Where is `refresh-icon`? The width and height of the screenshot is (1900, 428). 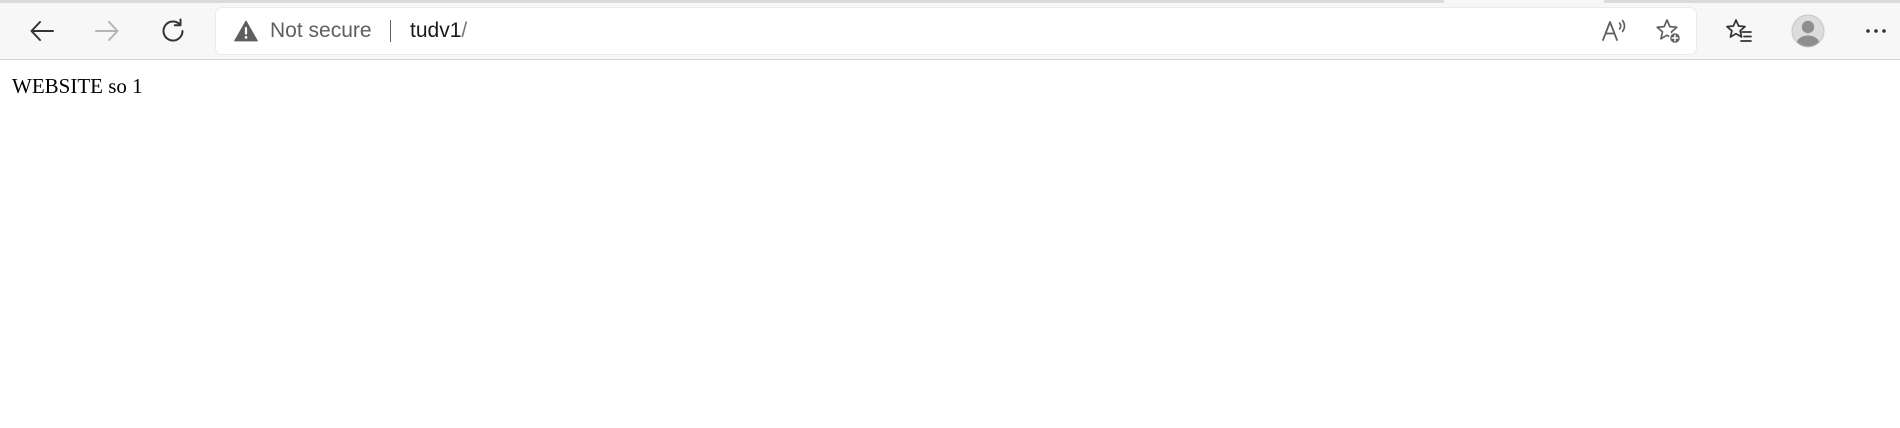 refresh-icon is located at coordinates (173, 30).